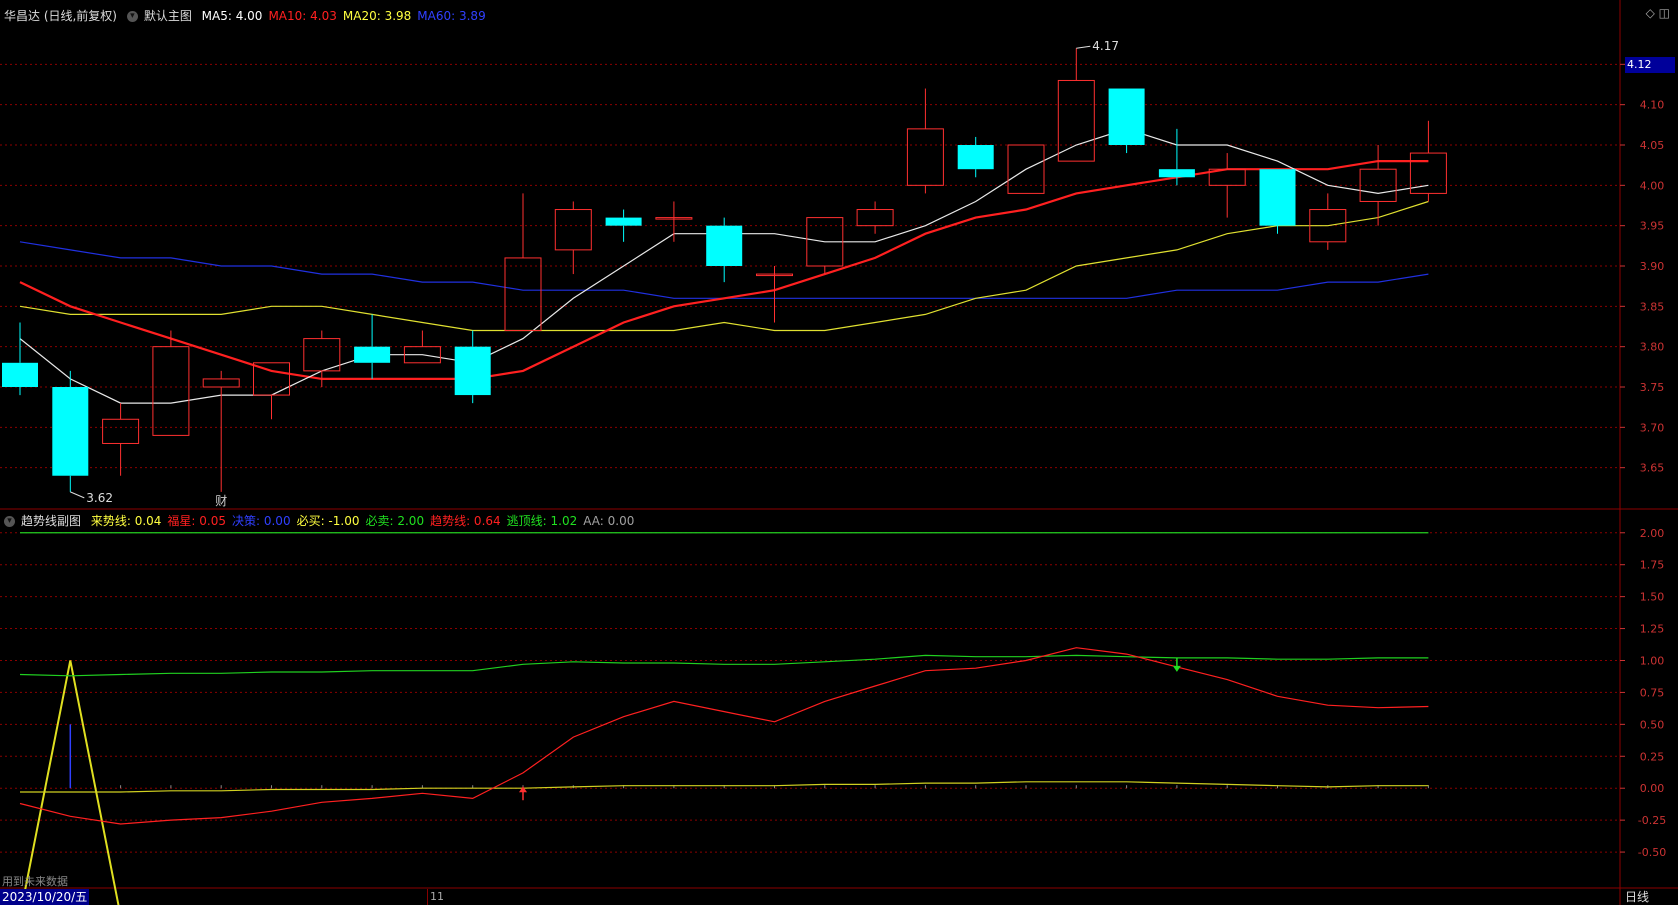 This screenshot has width=1678, height=905. What do you see at coordinates (1650, 65) in the screenshot?
I see `last-price-tag: 4.12` at bounding box center [1650, 65].